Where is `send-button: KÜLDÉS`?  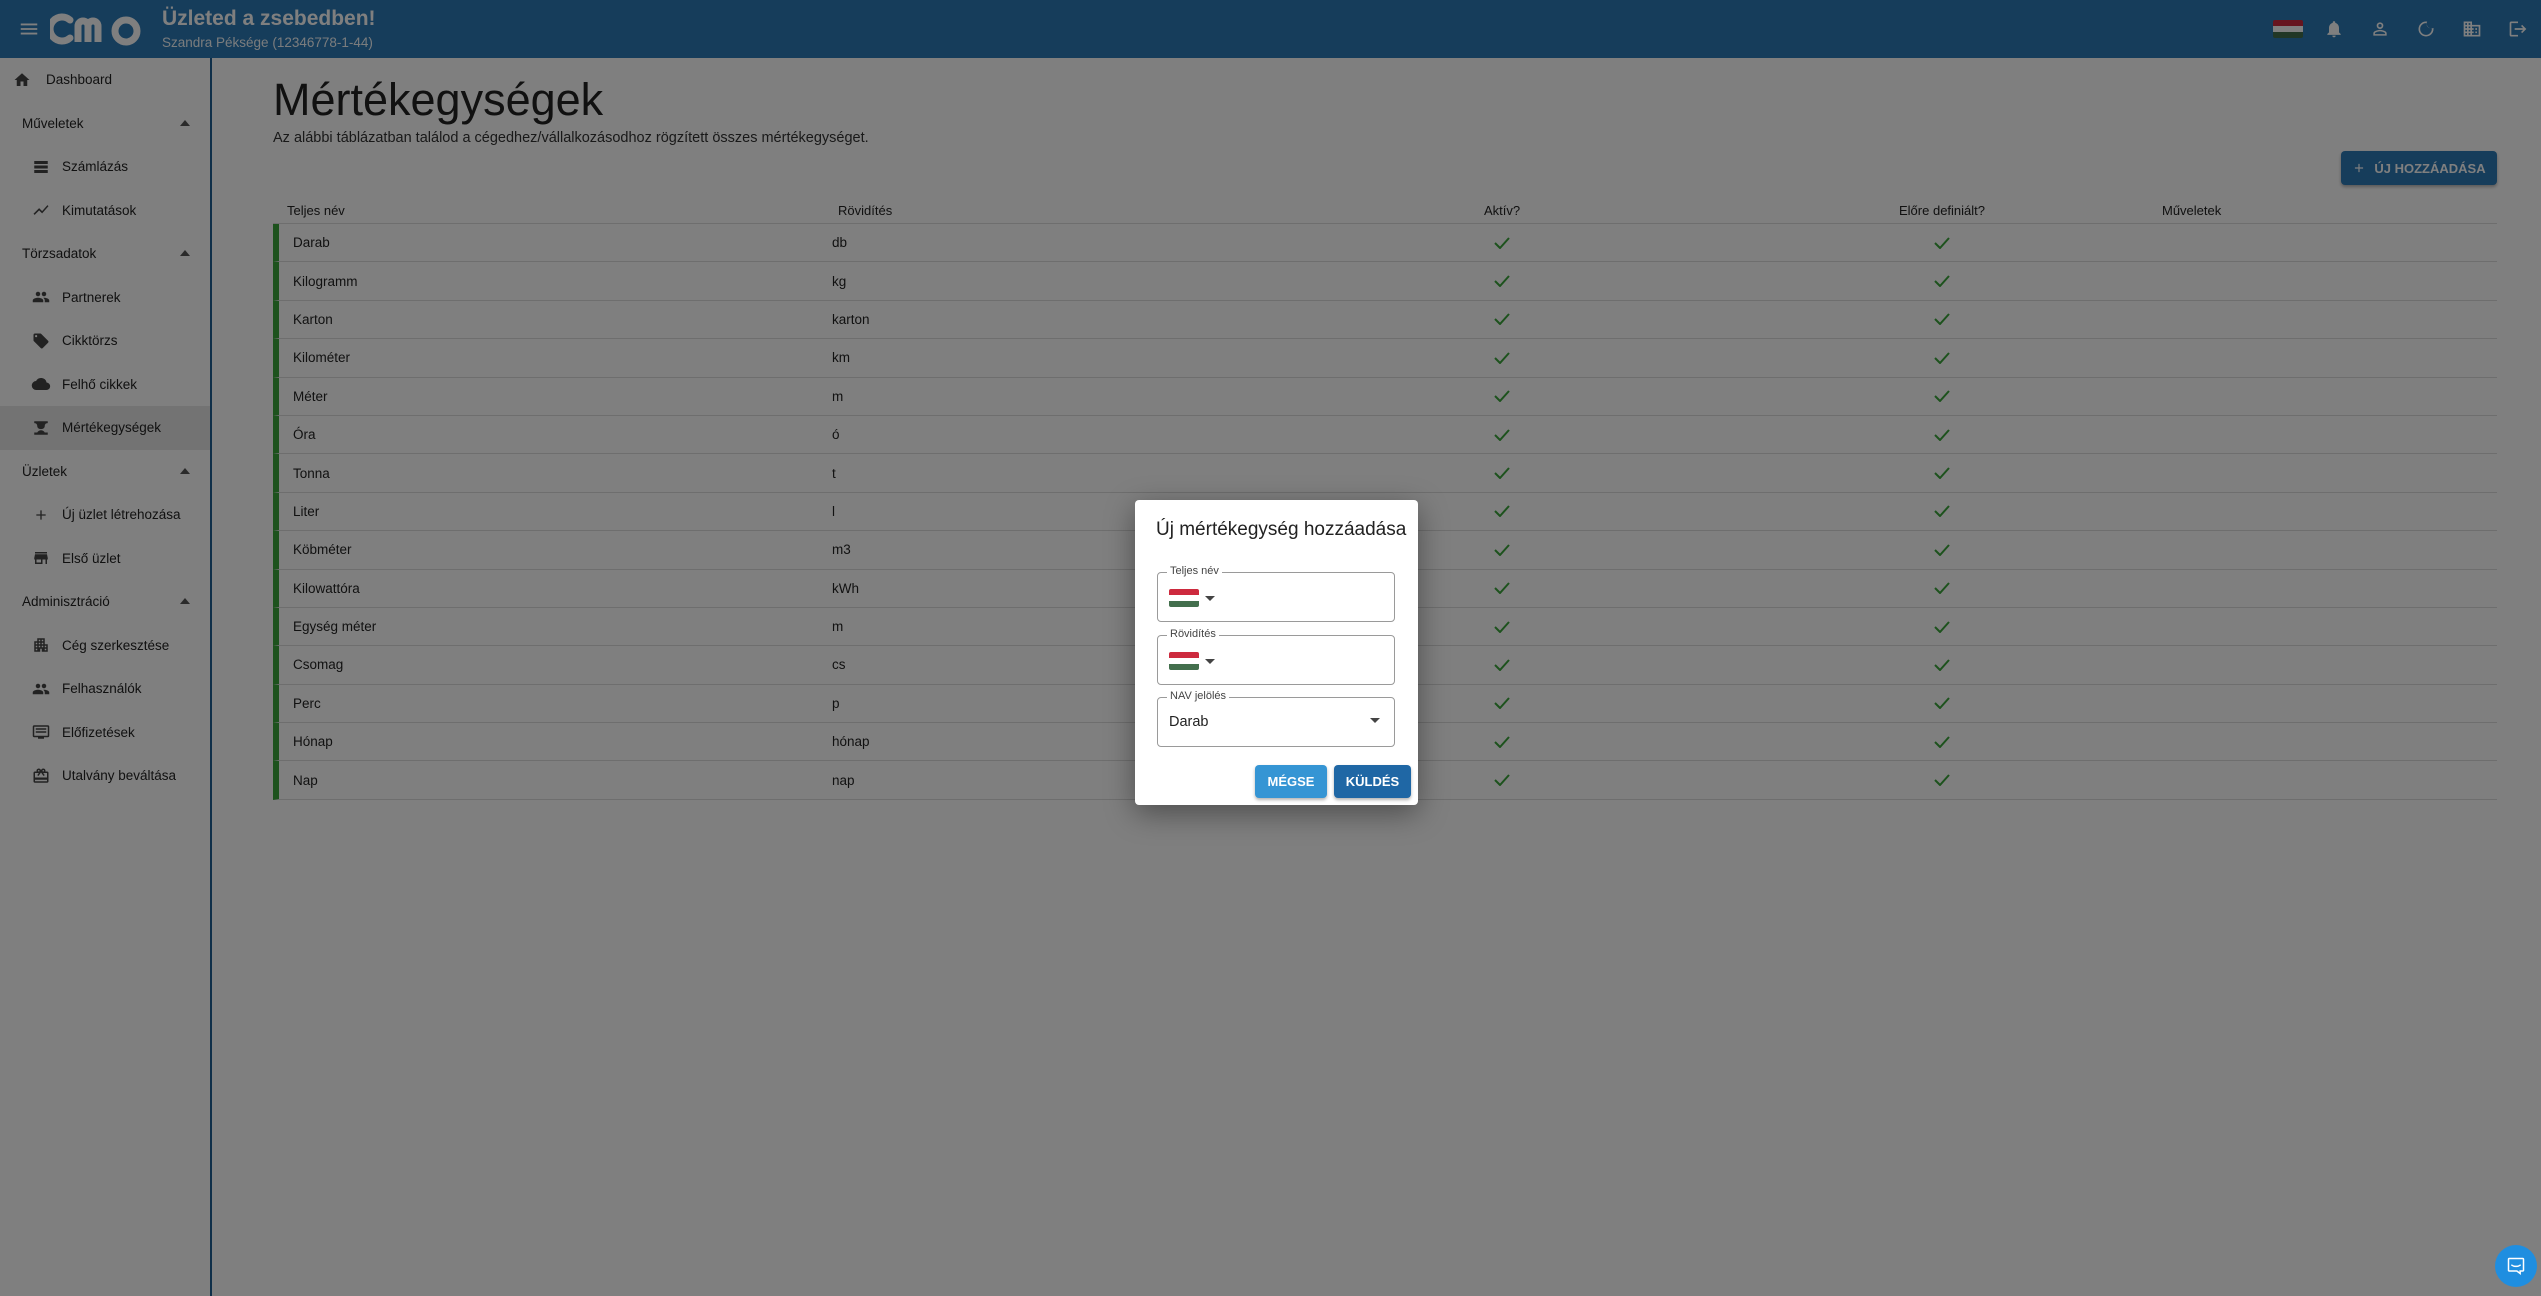
send-button: KÜLDÉS is located at coordinates (1372, 781).